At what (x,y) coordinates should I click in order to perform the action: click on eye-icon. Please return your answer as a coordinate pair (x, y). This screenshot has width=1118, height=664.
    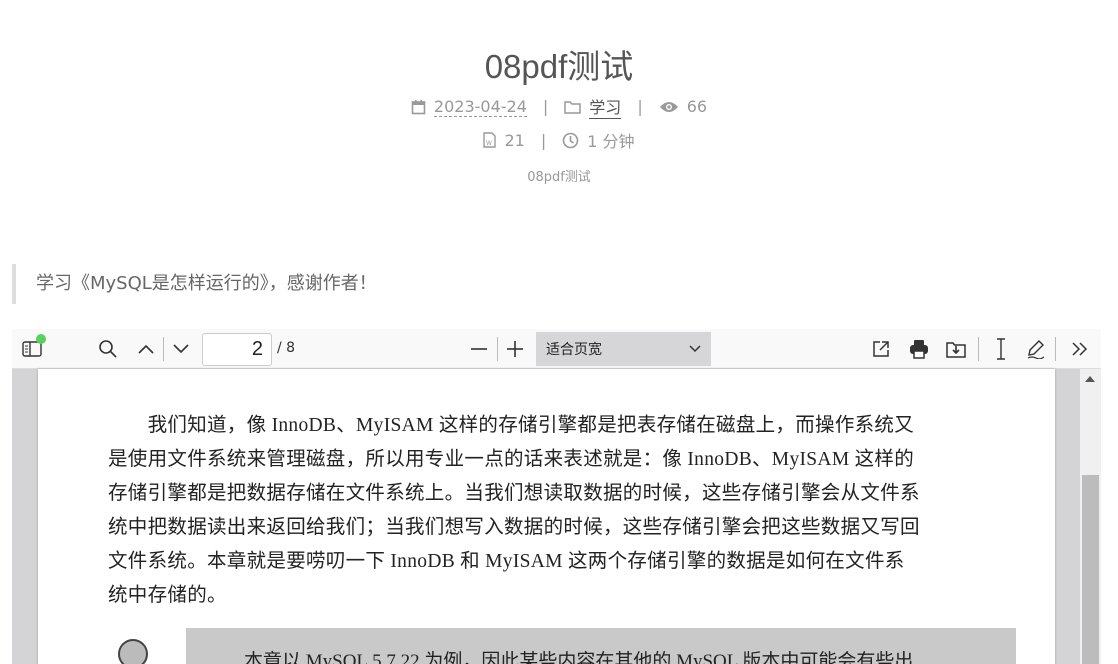
    Looking at the image, I should click on (668, 106).